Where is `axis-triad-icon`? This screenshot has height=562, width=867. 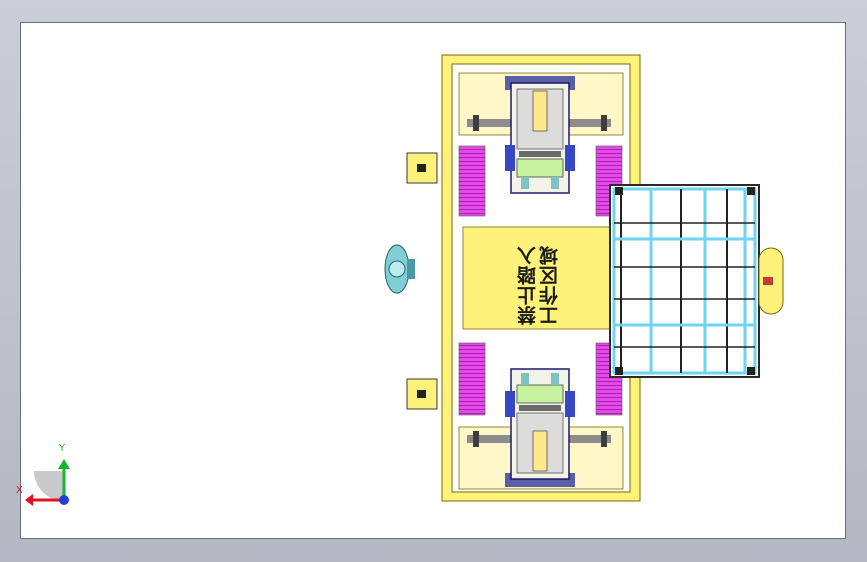
axis-triad-icon is located at coordinates (47, 482).